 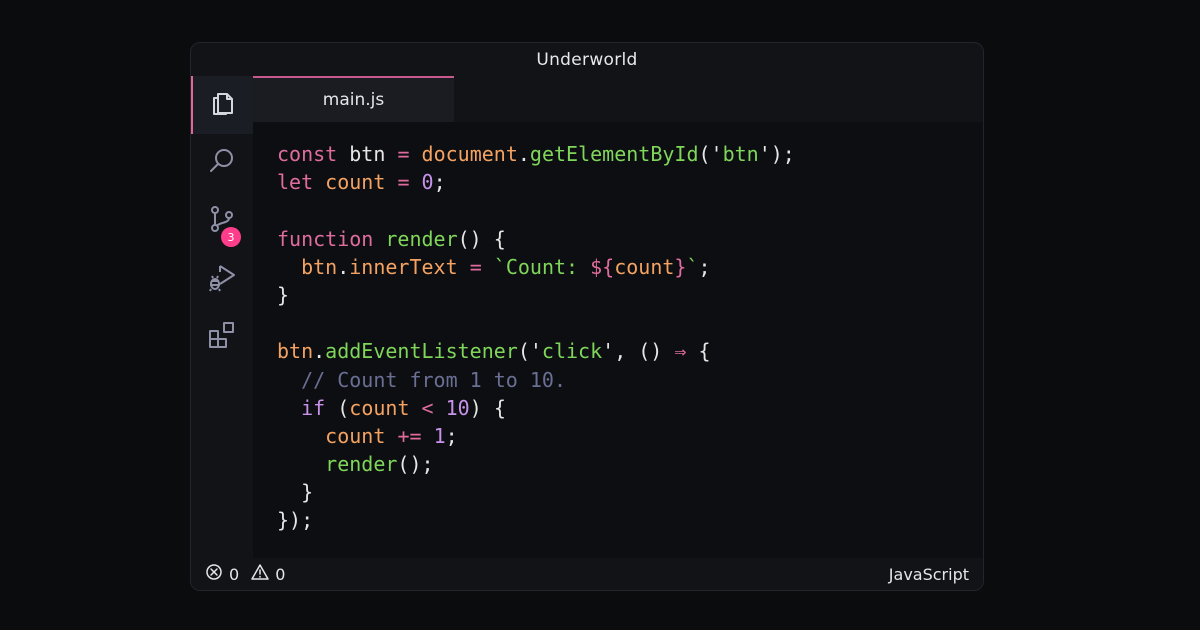 I want to click on code-token: addEventListener, so click(x=421, y=351).